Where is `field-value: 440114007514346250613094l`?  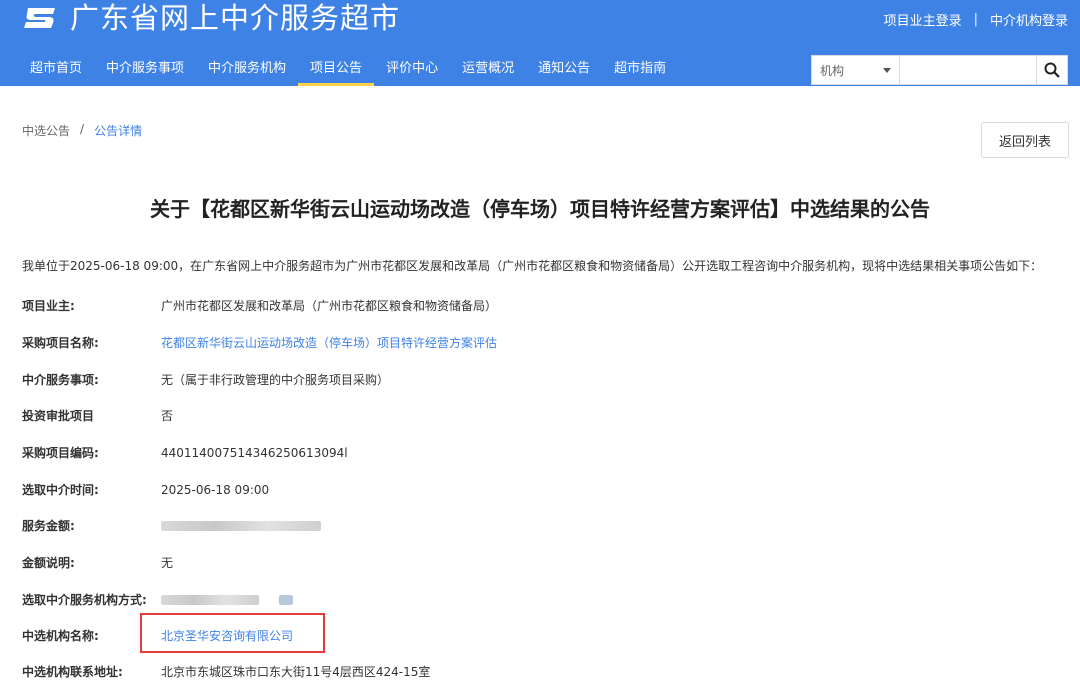 field-value: 440114007514346250613094l is located at coordinates (254, 452).